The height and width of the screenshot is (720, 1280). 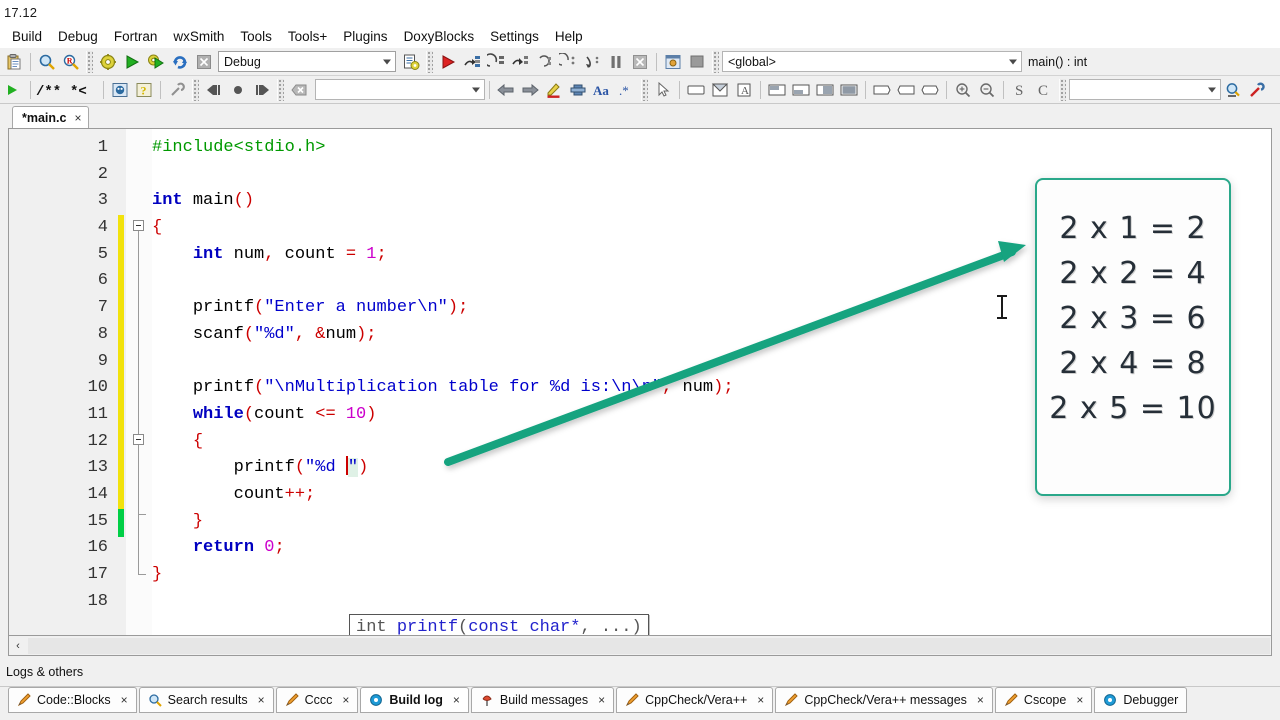 What do you see at coordinates (514, 36) in the screenshot?
I see `menu-item-settings: Settings` at bounding box center [514, 36].